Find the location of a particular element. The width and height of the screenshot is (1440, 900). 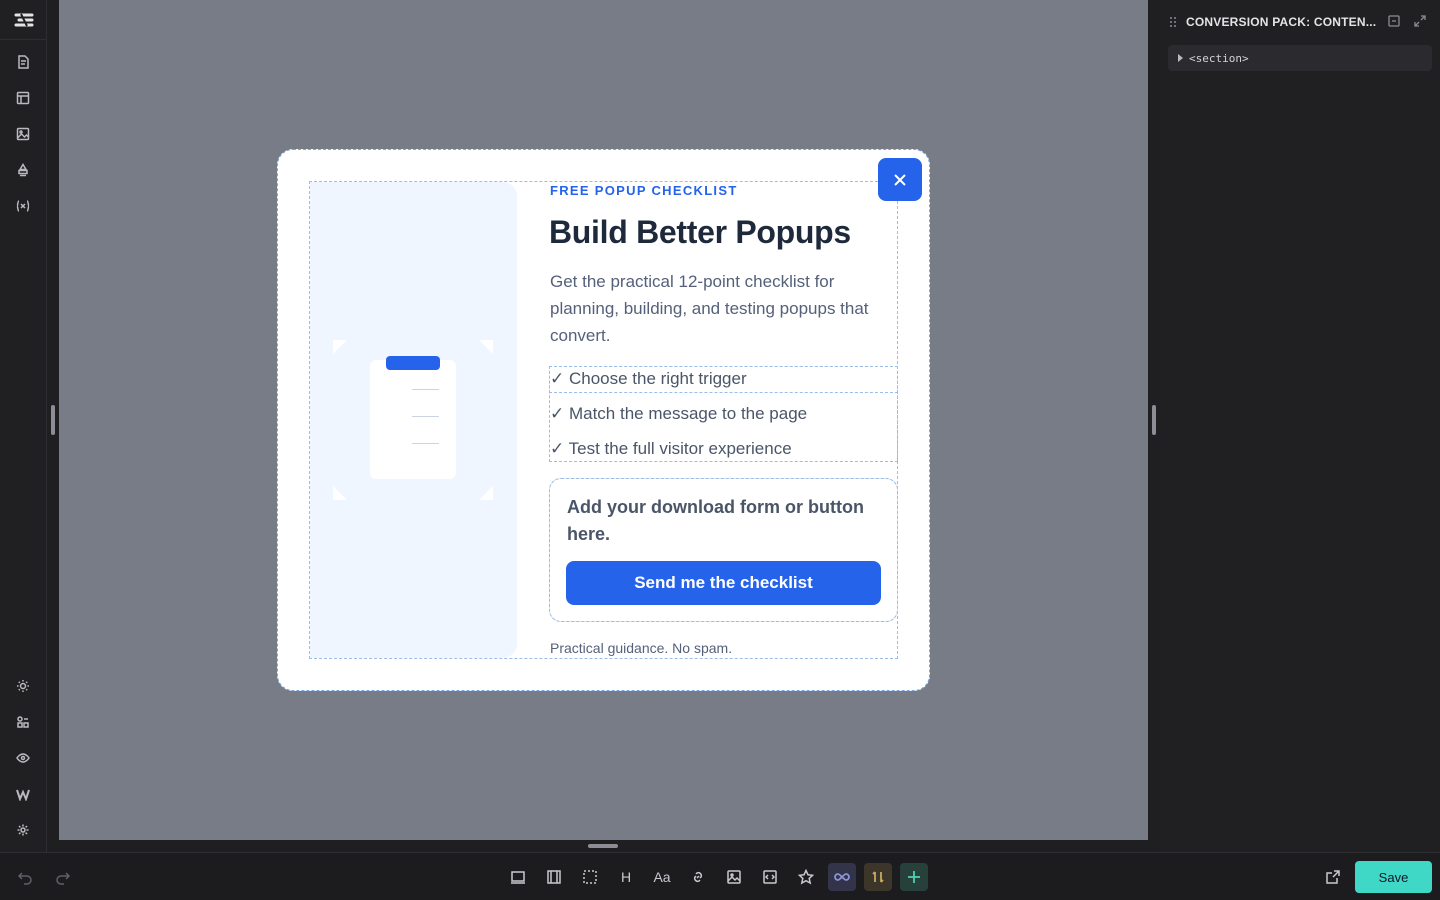

canvas-resize-handle-bottom is located at coordinates (603, 846).